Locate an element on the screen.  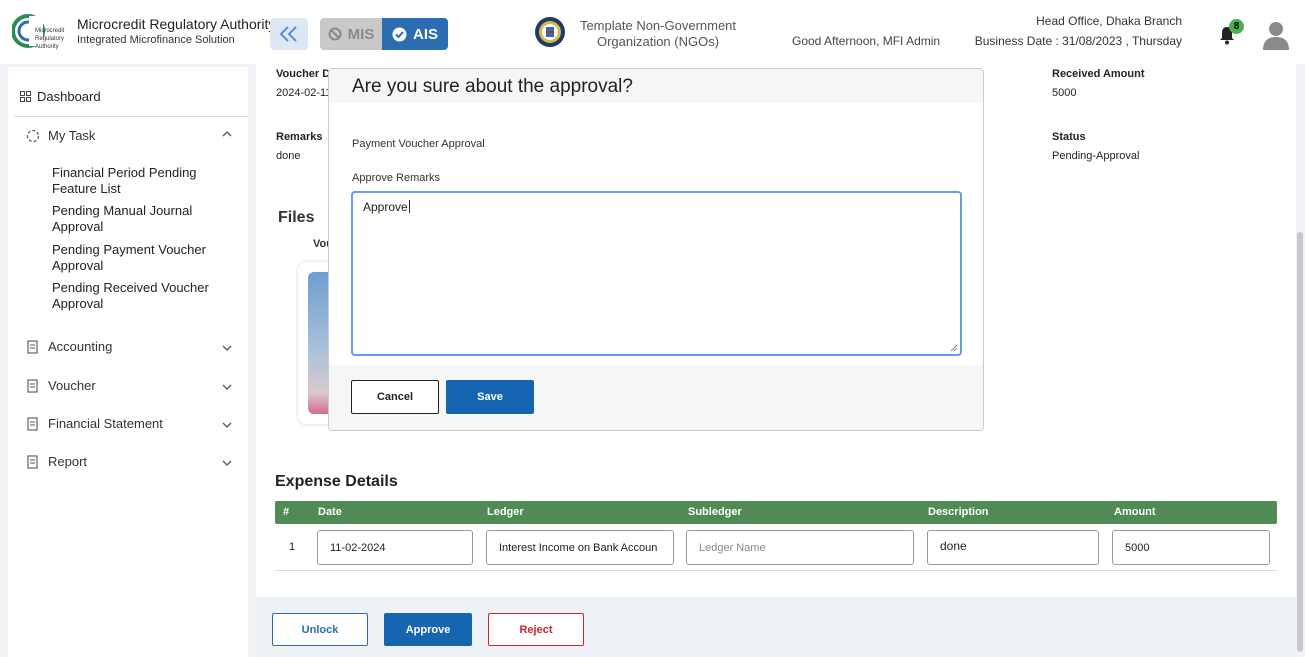
save-button: Save is located at coordinates (490, 397).